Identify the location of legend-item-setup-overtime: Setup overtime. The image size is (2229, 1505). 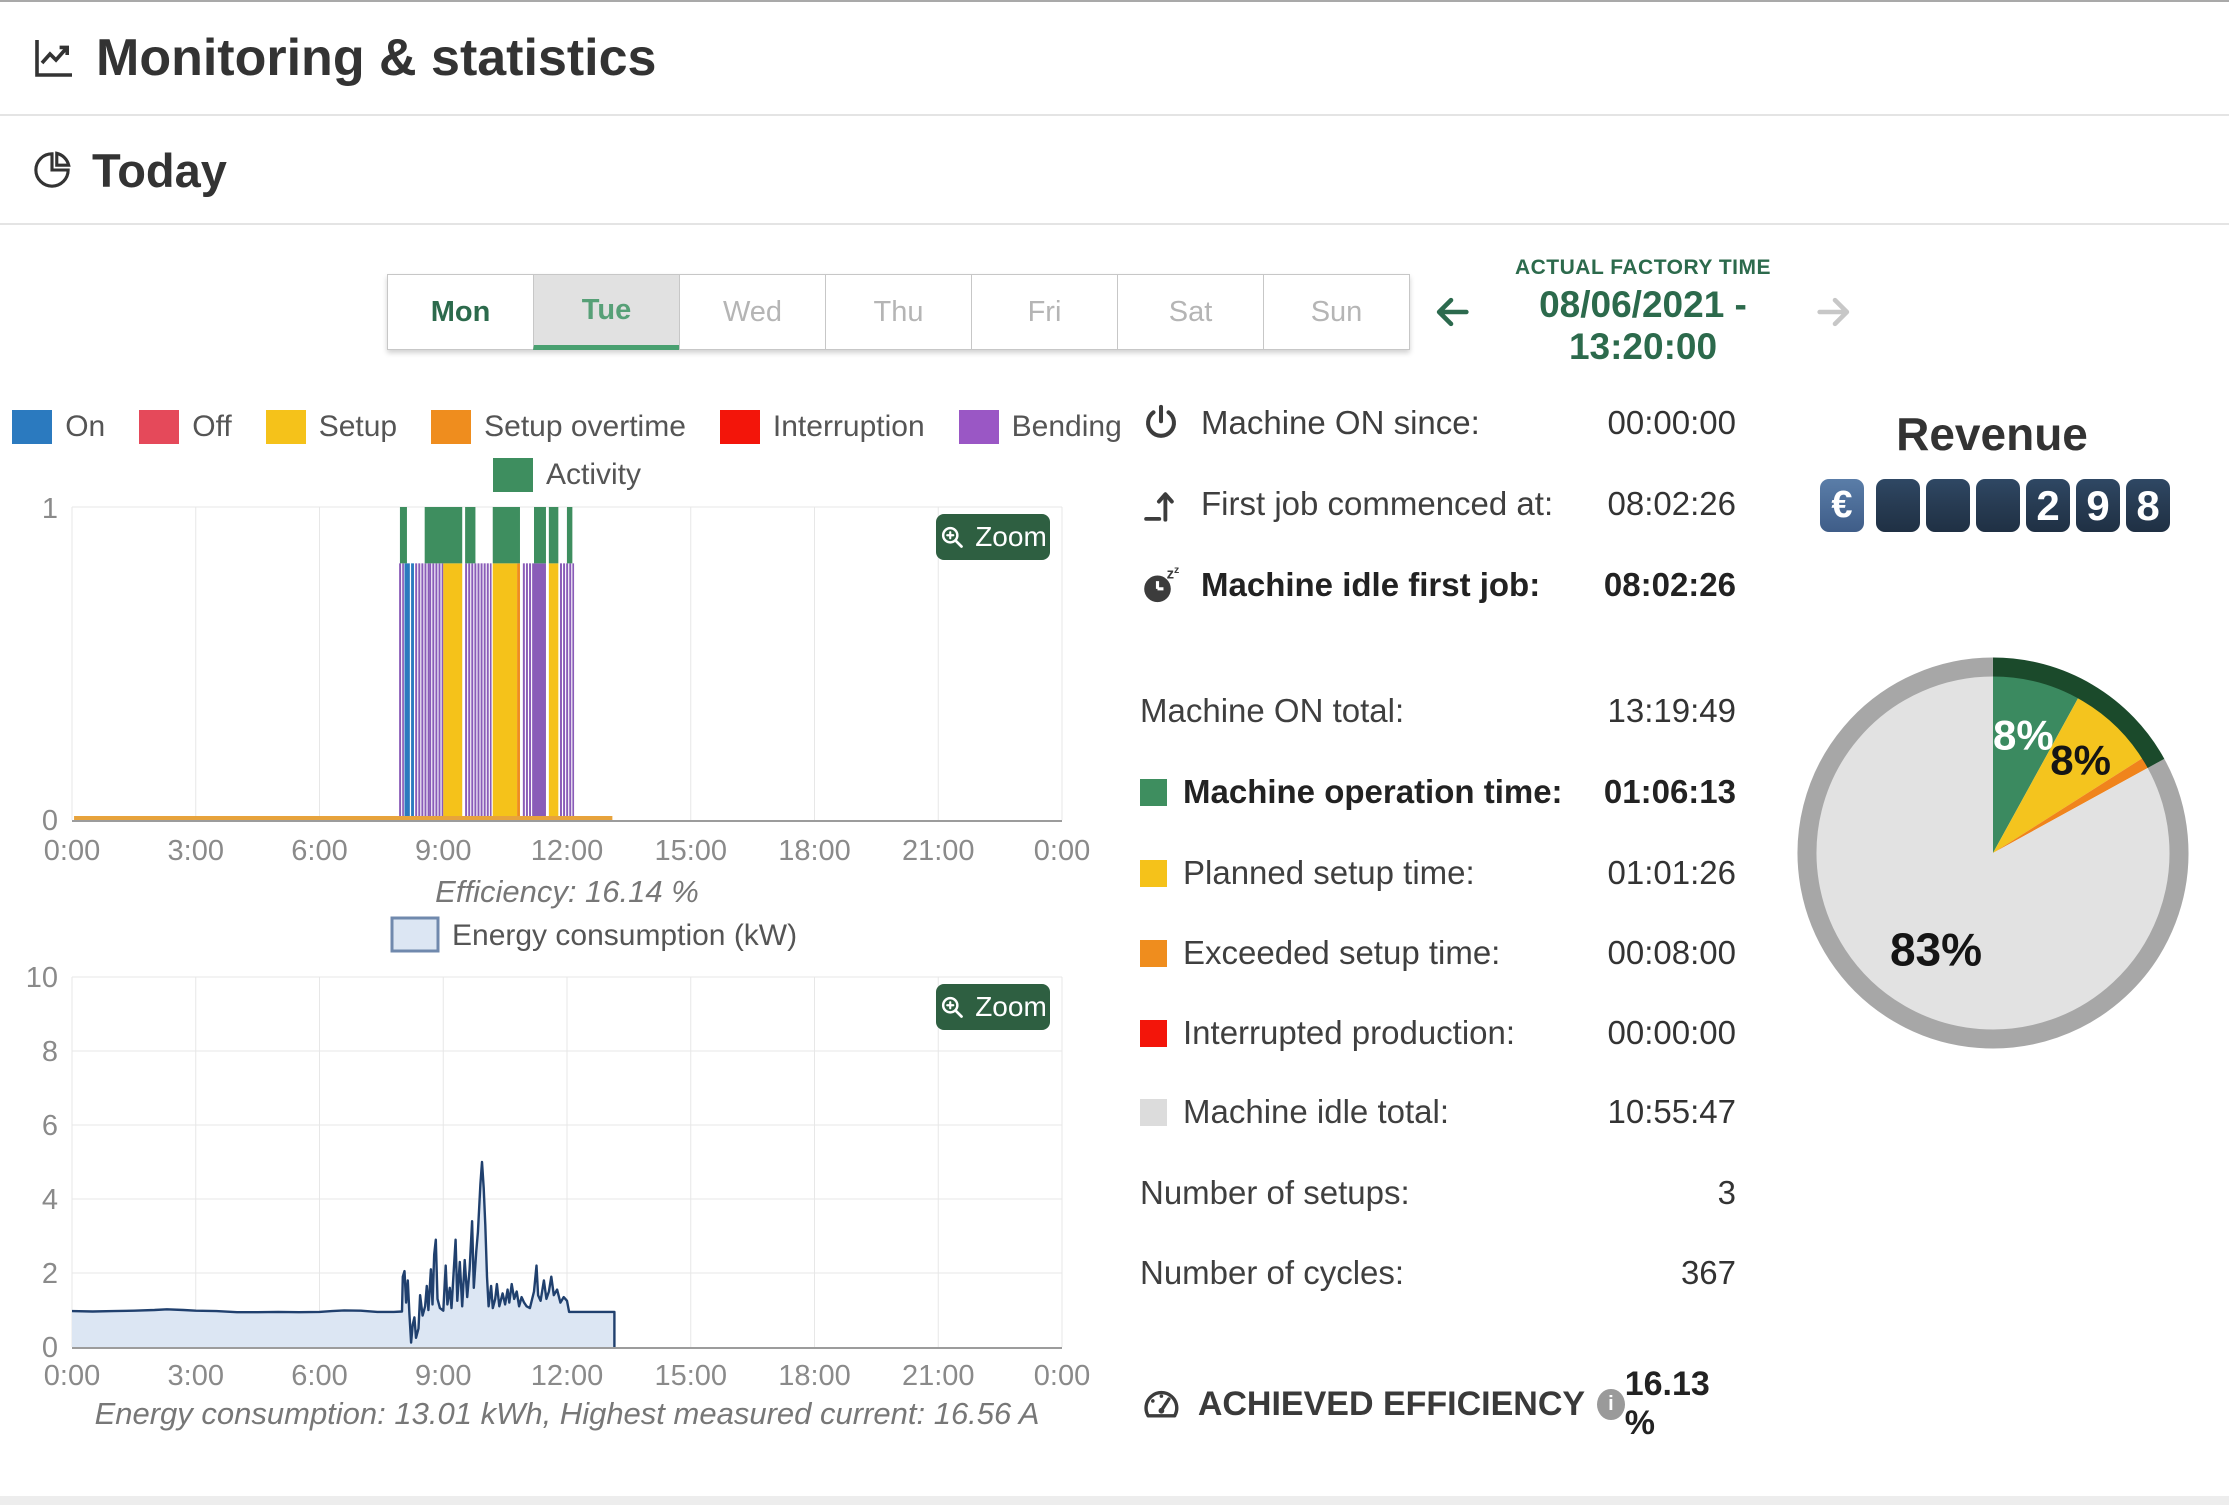
(558, 427).